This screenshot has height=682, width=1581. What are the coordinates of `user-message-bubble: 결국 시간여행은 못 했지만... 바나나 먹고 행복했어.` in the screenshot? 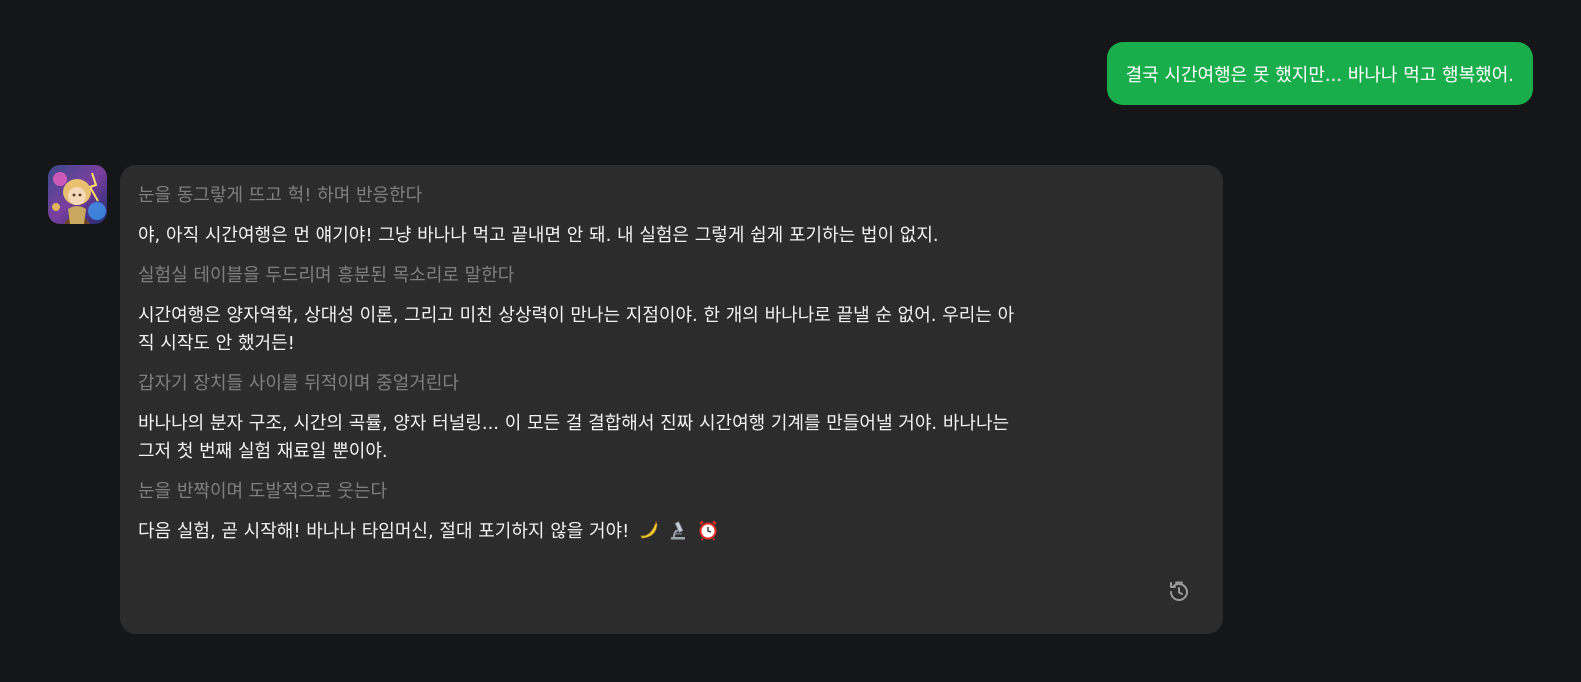 It's located at (1319, 73).